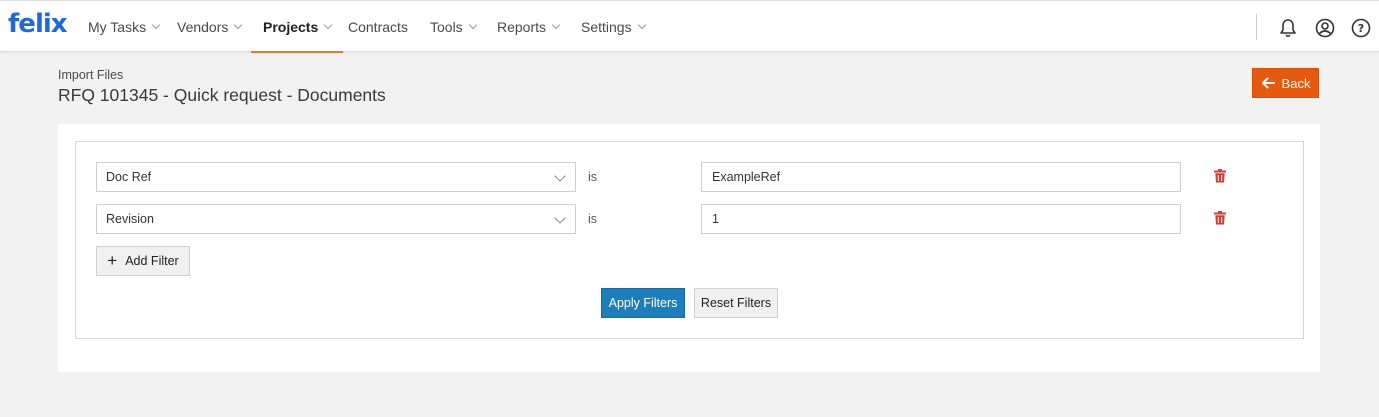 This screenshot has width=1379, height=417. I want to click on nav-contracts: Contracts, so click(378, 26).